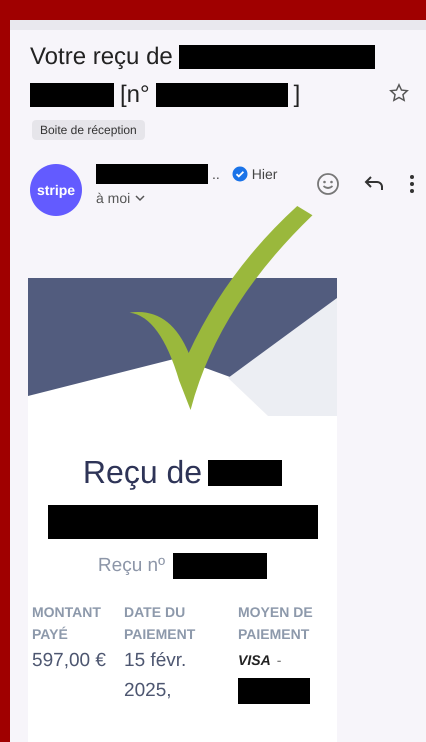 The height and width of the screenshot is (742, 426). What do you see at coordinates (88, 130) in the screenshot?
I see `inbox-label: Boite de réception` at bounding box center [88, 130].